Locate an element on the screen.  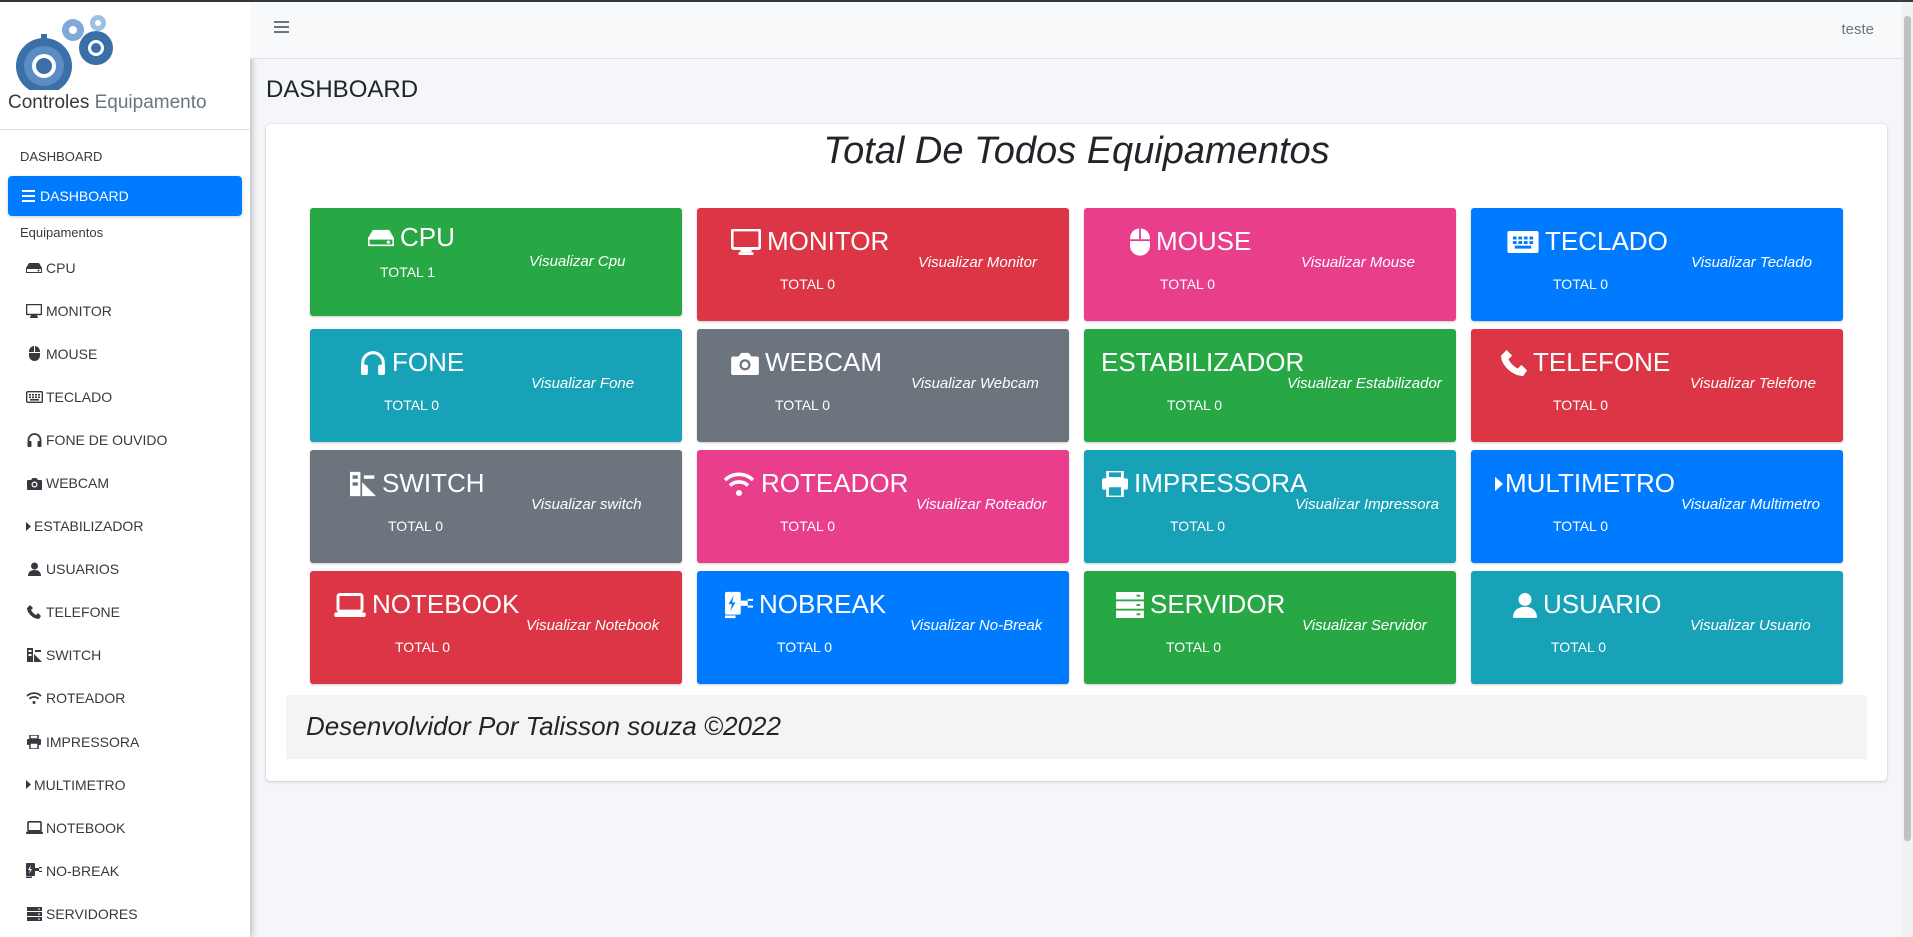
wifi-icon is located at coordinates (739, 484).